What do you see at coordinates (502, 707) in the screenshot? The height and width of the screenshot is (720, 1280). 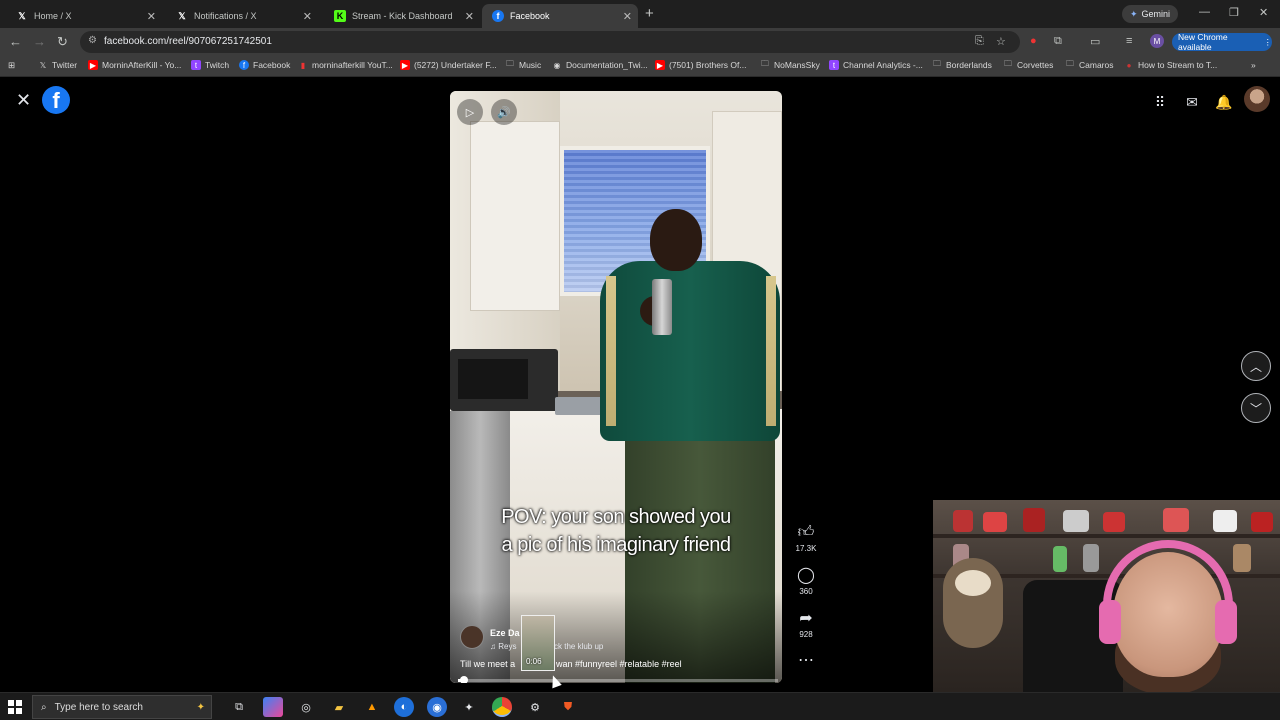 I see `chrome-icon` at bounding box center [502, 707].